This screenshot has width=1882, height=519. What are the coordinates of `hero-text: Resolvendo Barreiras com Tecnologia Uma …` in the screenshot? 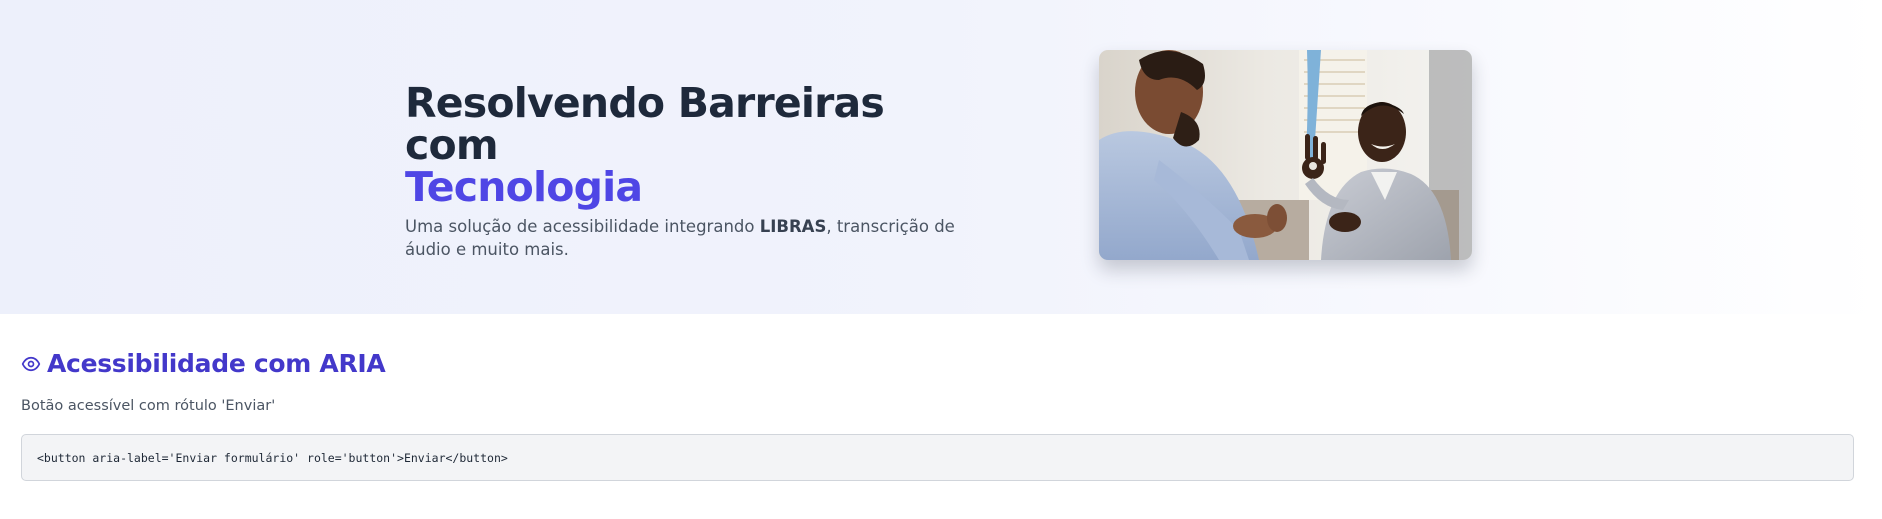 It's located at (695, 171).